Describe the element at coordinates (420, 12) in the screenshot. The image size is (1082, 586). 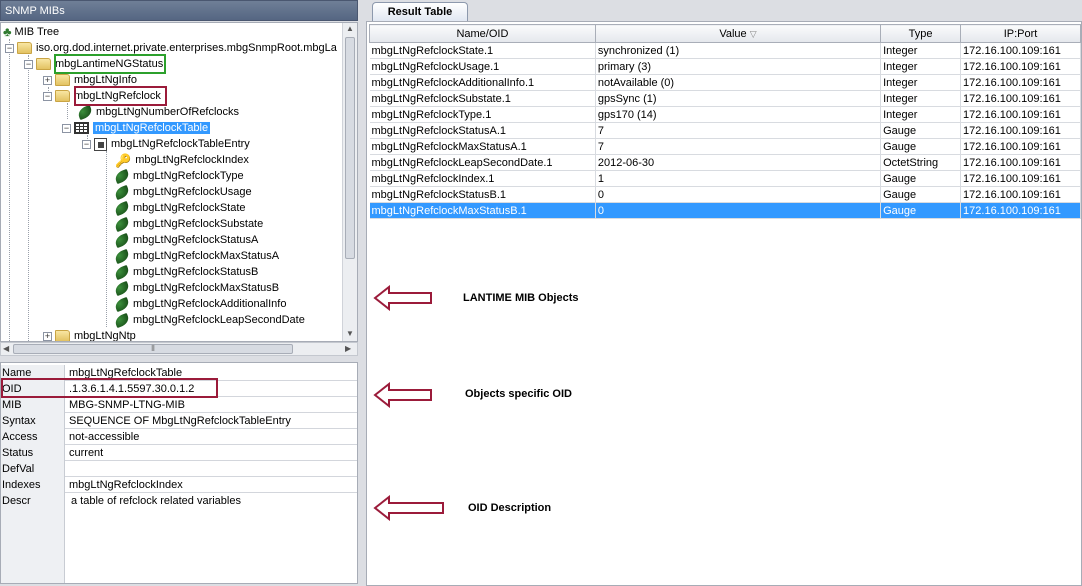
I see `tab-result-table: Result Table` at that location.